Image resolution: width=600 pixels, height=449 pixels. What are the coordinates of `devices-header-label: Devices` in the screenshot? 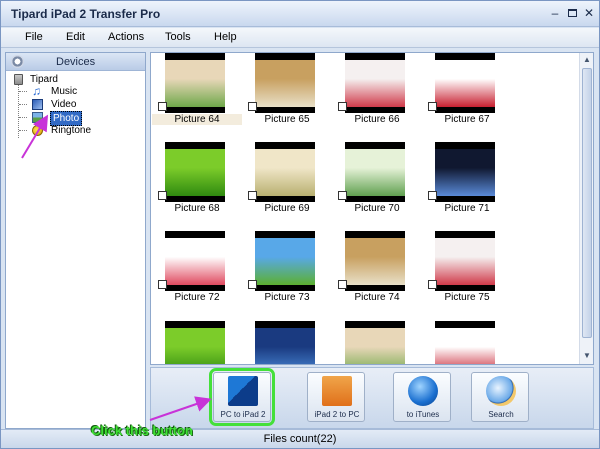 It's located at (76, 62).